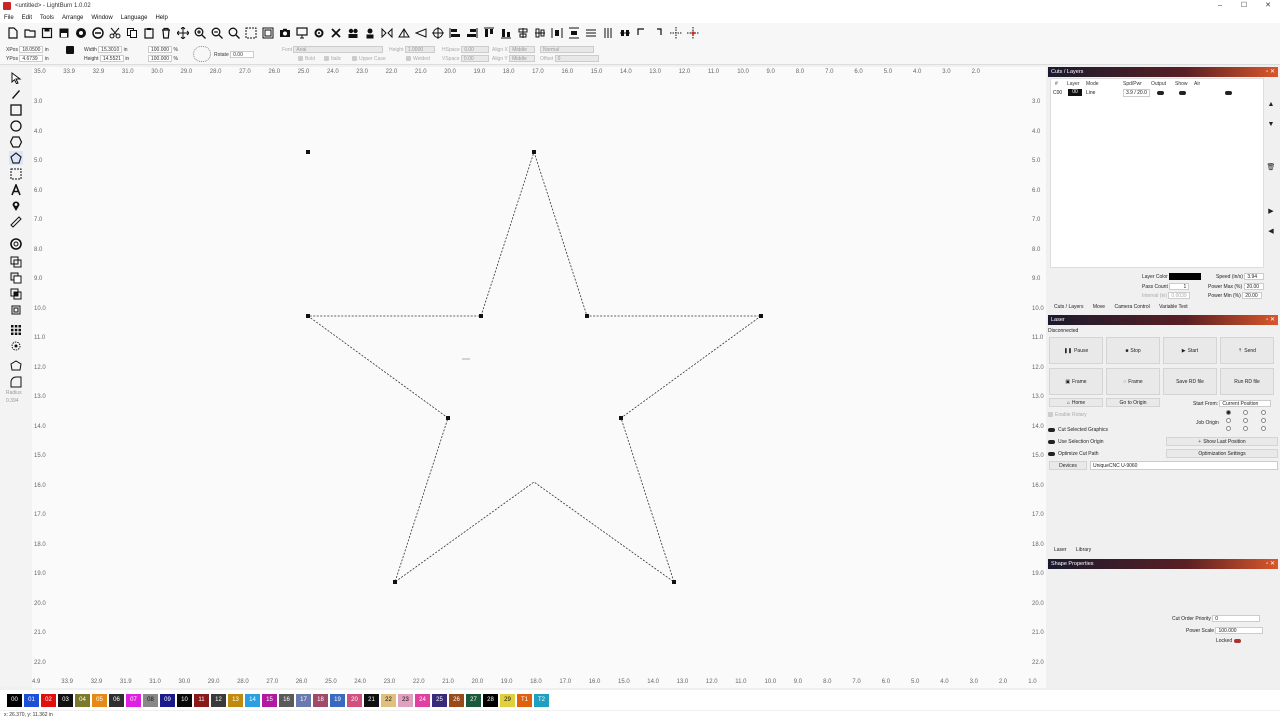 Image resolution: width=1280 pixels, height=720 pixels. What do you see at coordinates (116, 700) in the screenshot?
I see `palette-swatch-06: 06` at bounding box center [116, 700].